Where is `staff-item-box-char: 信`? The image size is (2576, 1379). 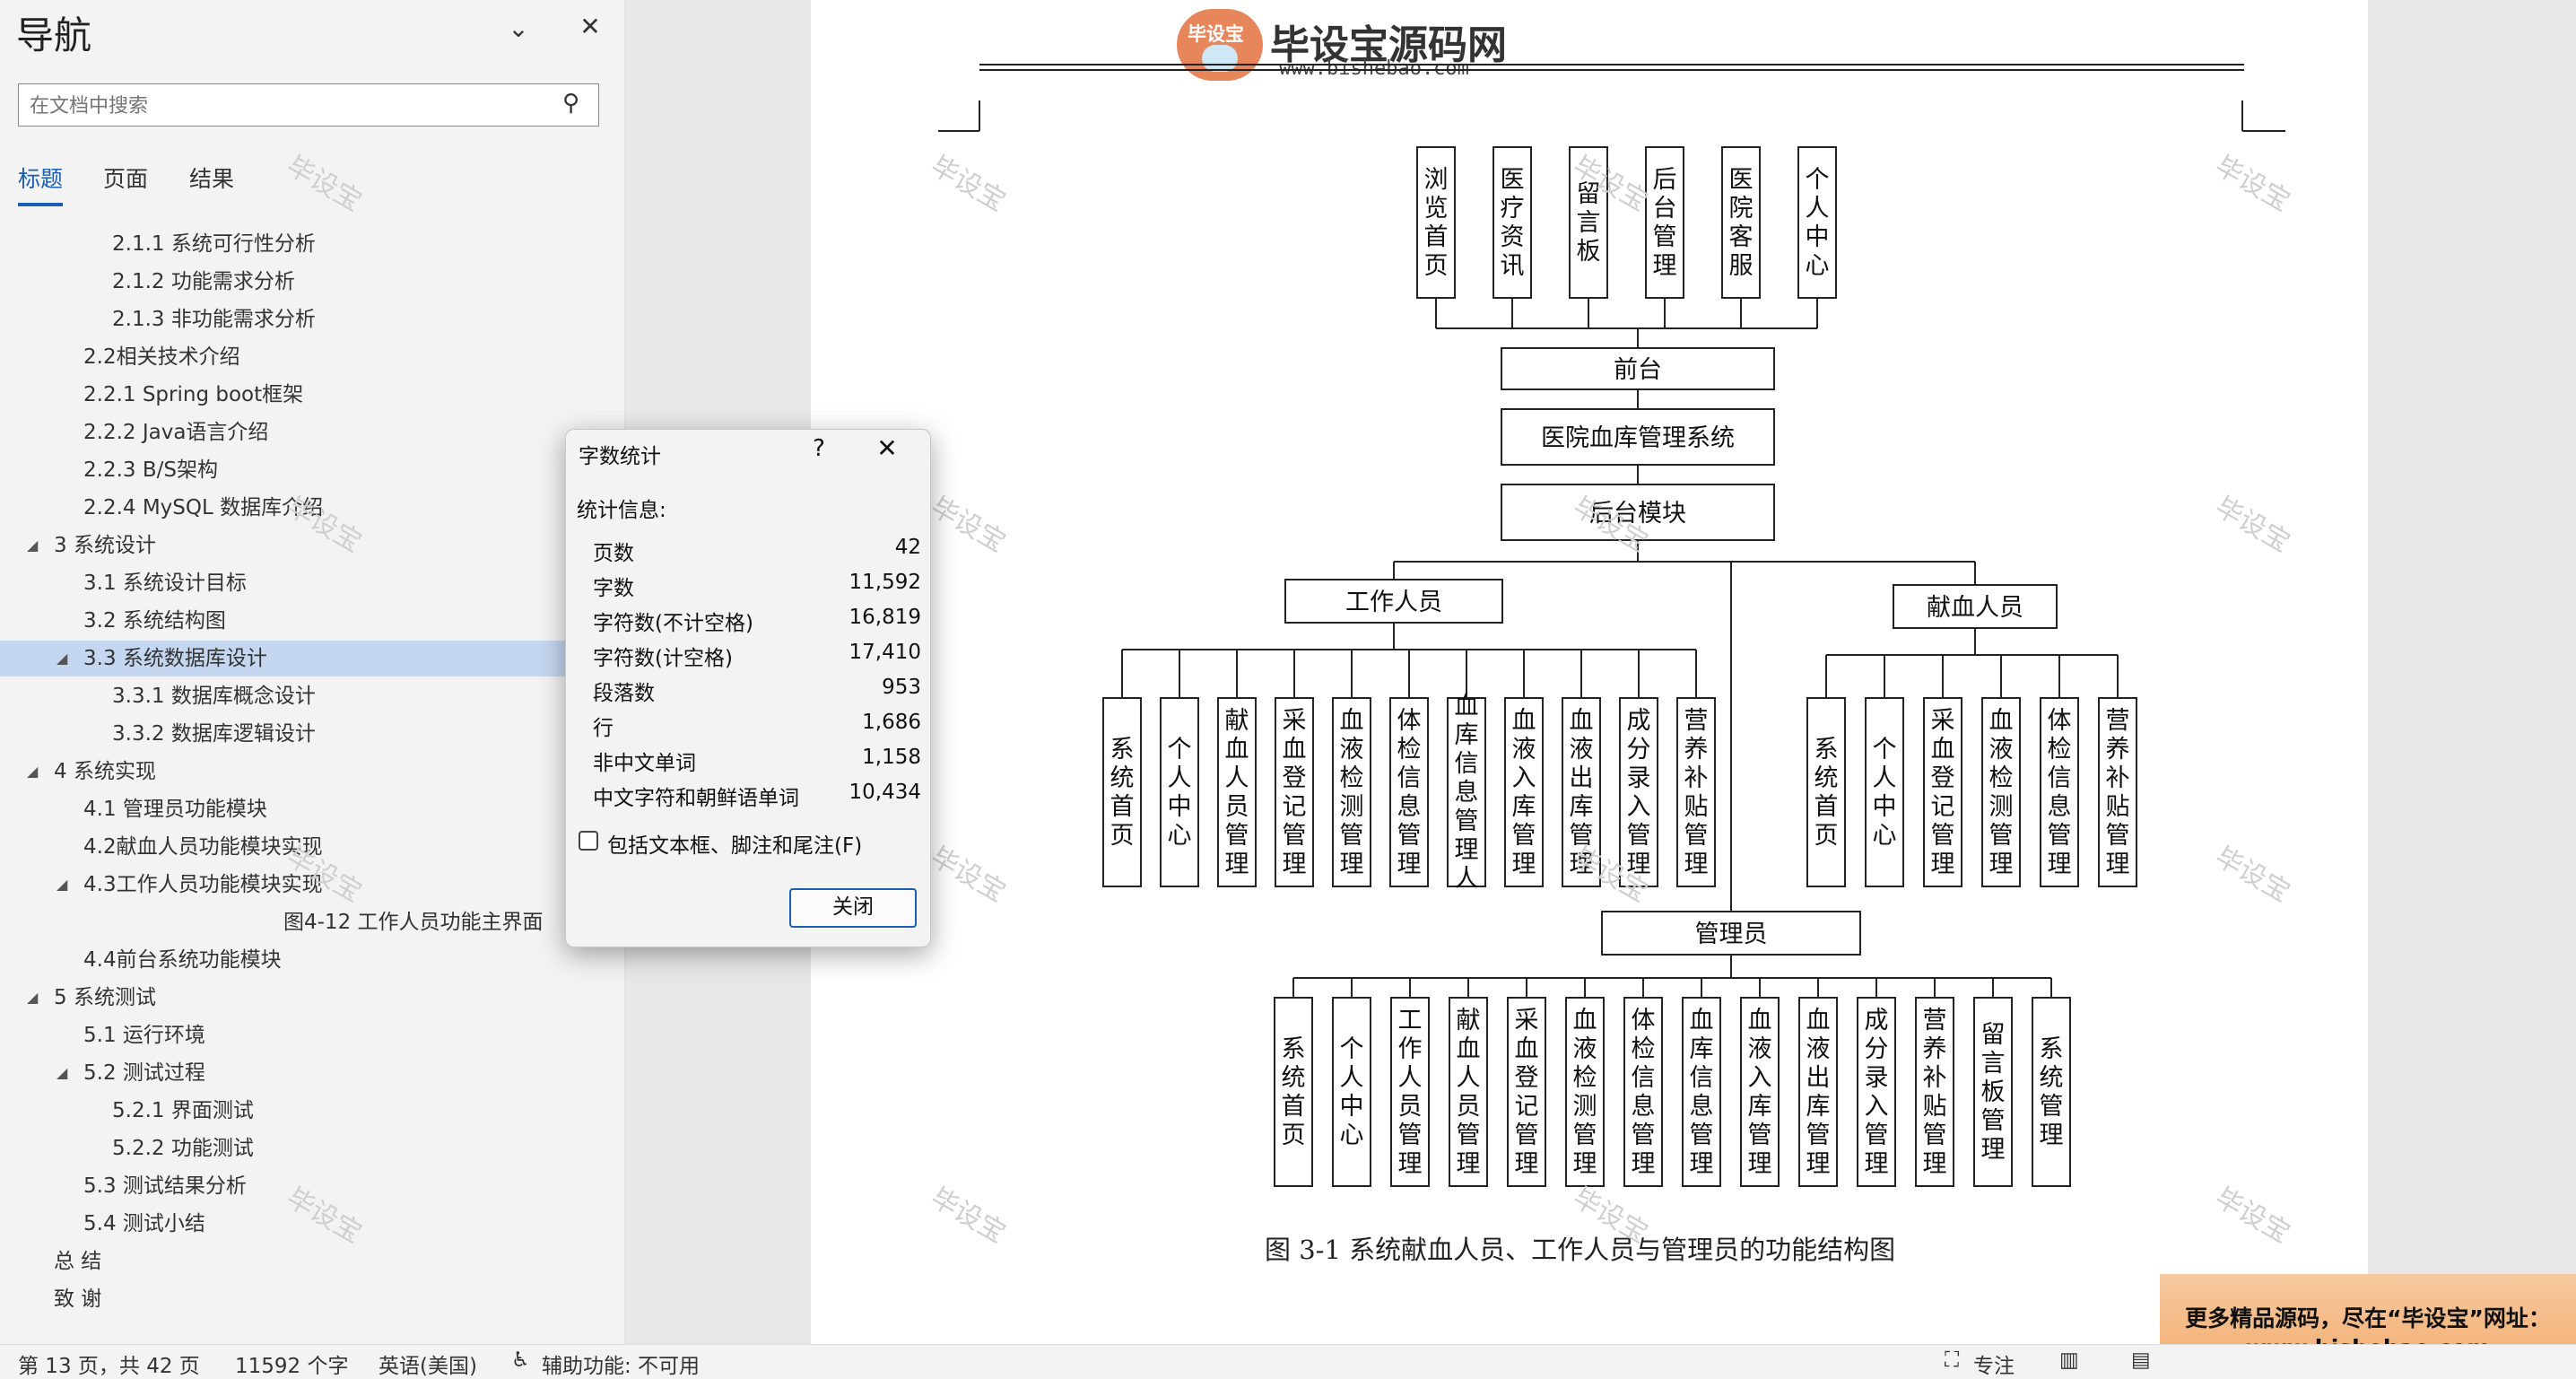
staff-item-box-char: 信 is located at coordinates (1467, 763).